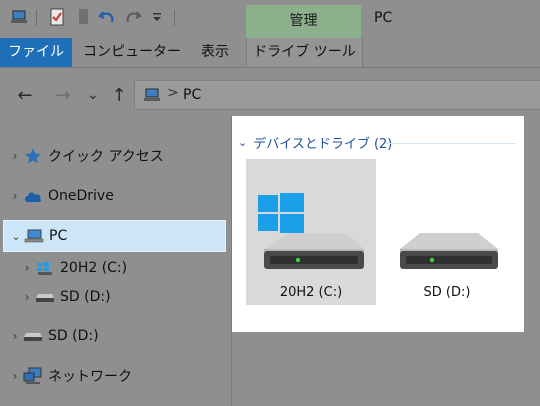 Image resolution: width=540 pixels, height=406 pixels. I want to click on nav-item-sd-drive: › SD (D:), so click(117, 336).